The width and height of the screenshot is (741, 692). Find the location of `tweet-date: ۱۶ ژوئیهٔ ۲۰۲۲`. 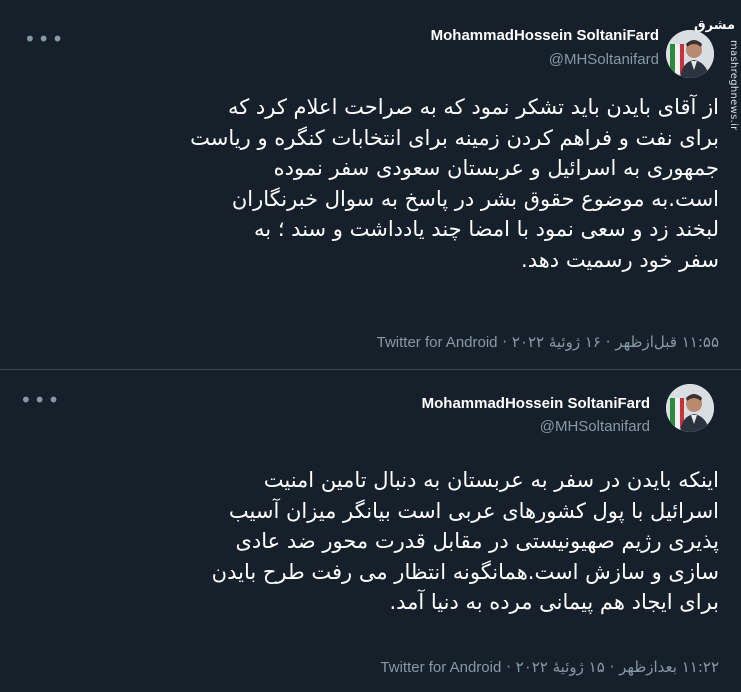

tweet-date: ۱۶ ژوئیهٔ ۲۰۲۲ is located at coordinates (556, 342).